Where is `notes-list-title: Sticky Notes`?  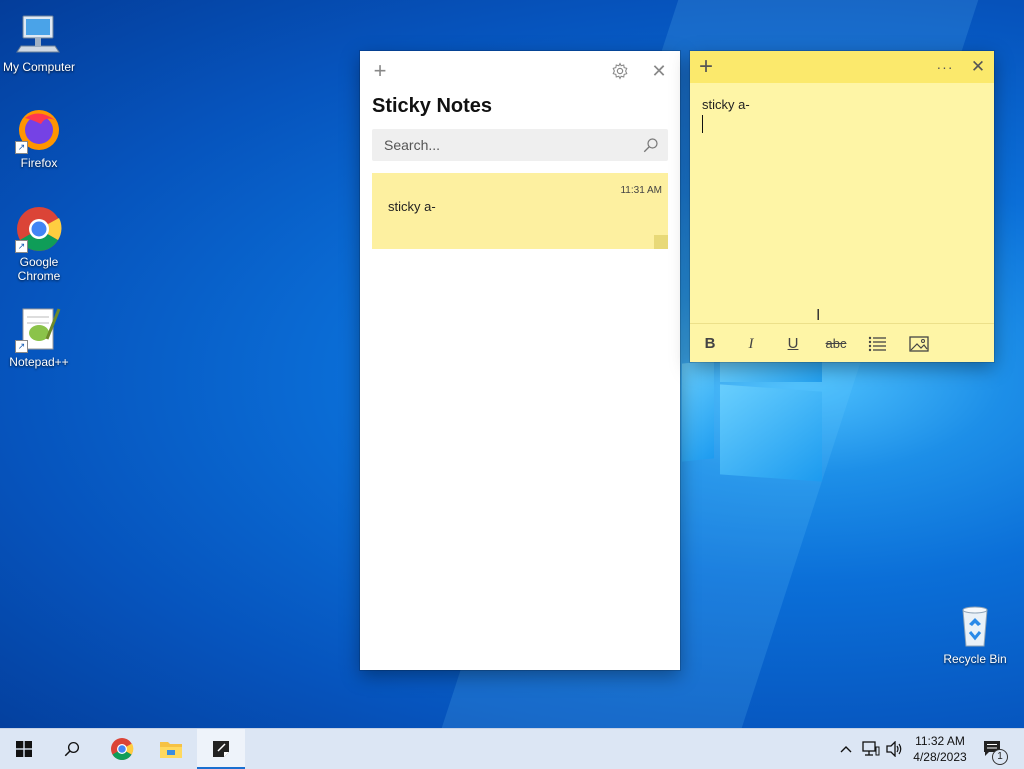
notes-list-title: Sticky Notes is located at coordinates (432, 106).